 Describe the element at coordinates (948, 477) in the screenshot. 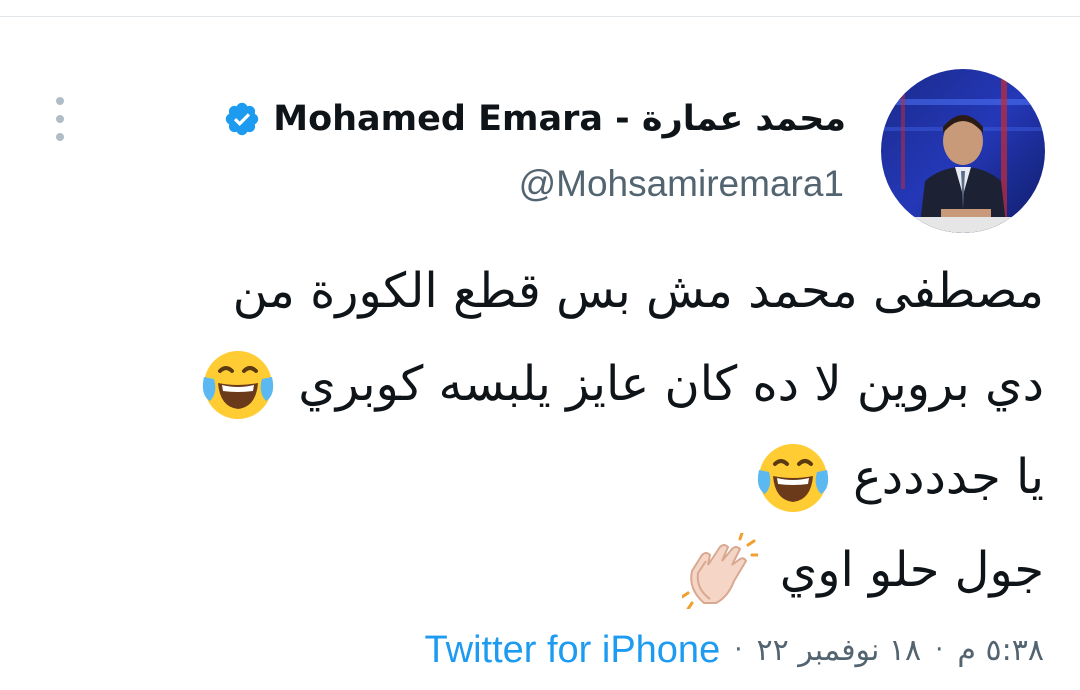

I see `tweet-line-text: يا جددددع` at that location.